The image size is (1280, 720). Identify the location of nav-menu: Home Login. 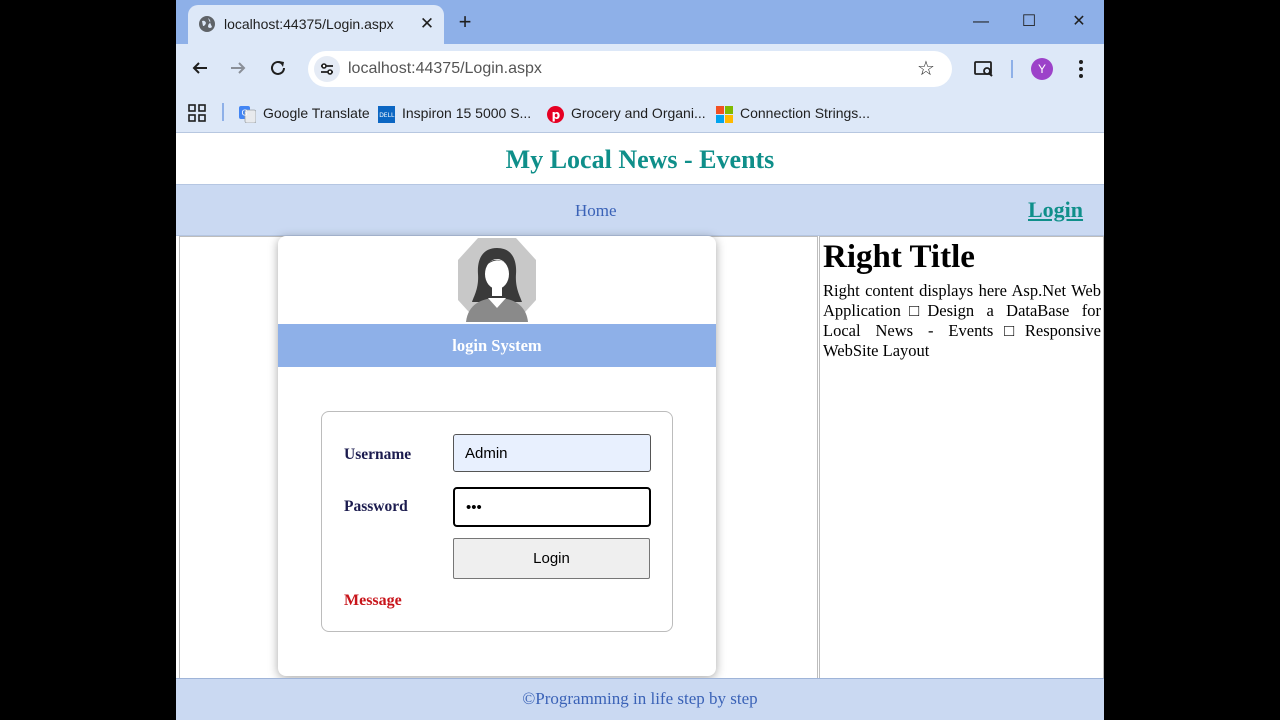
(640, 210).